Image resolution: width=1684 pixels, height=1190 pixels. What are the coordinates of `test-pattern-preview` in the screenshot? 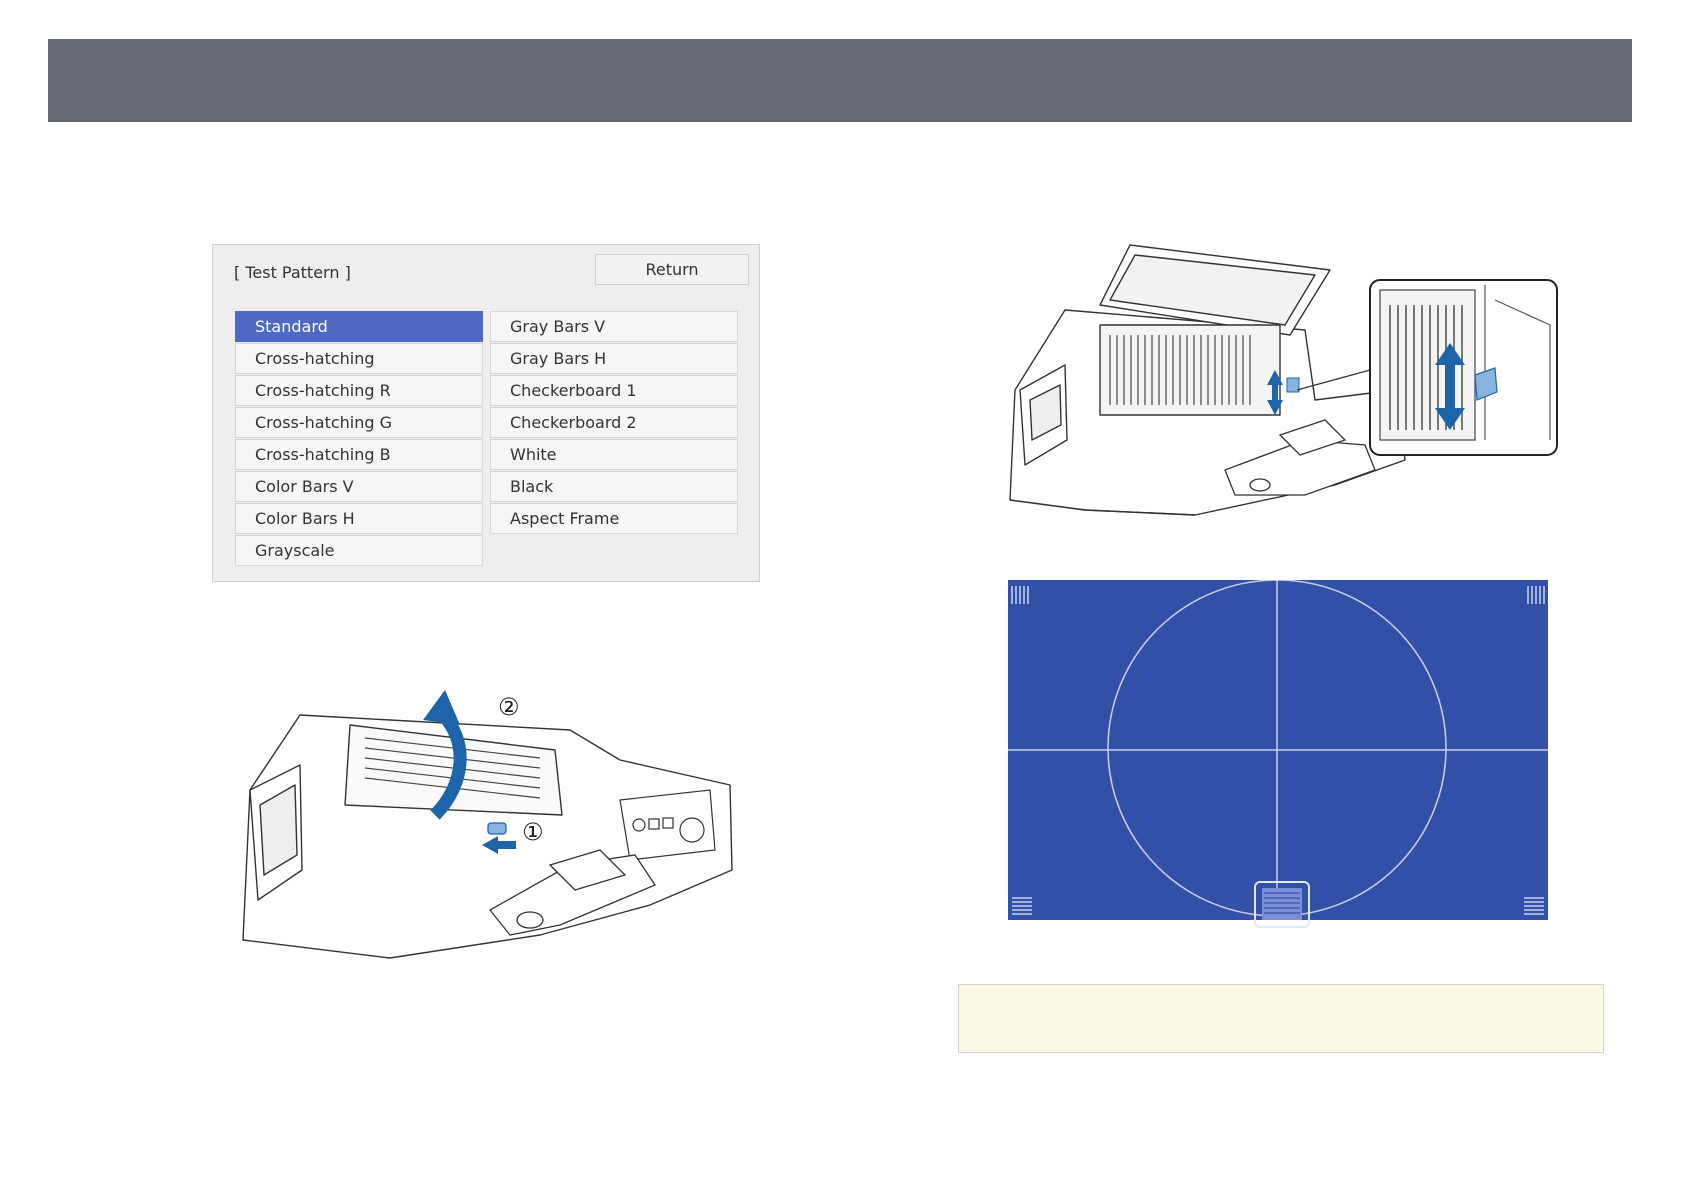 It's located at (1278, 754).